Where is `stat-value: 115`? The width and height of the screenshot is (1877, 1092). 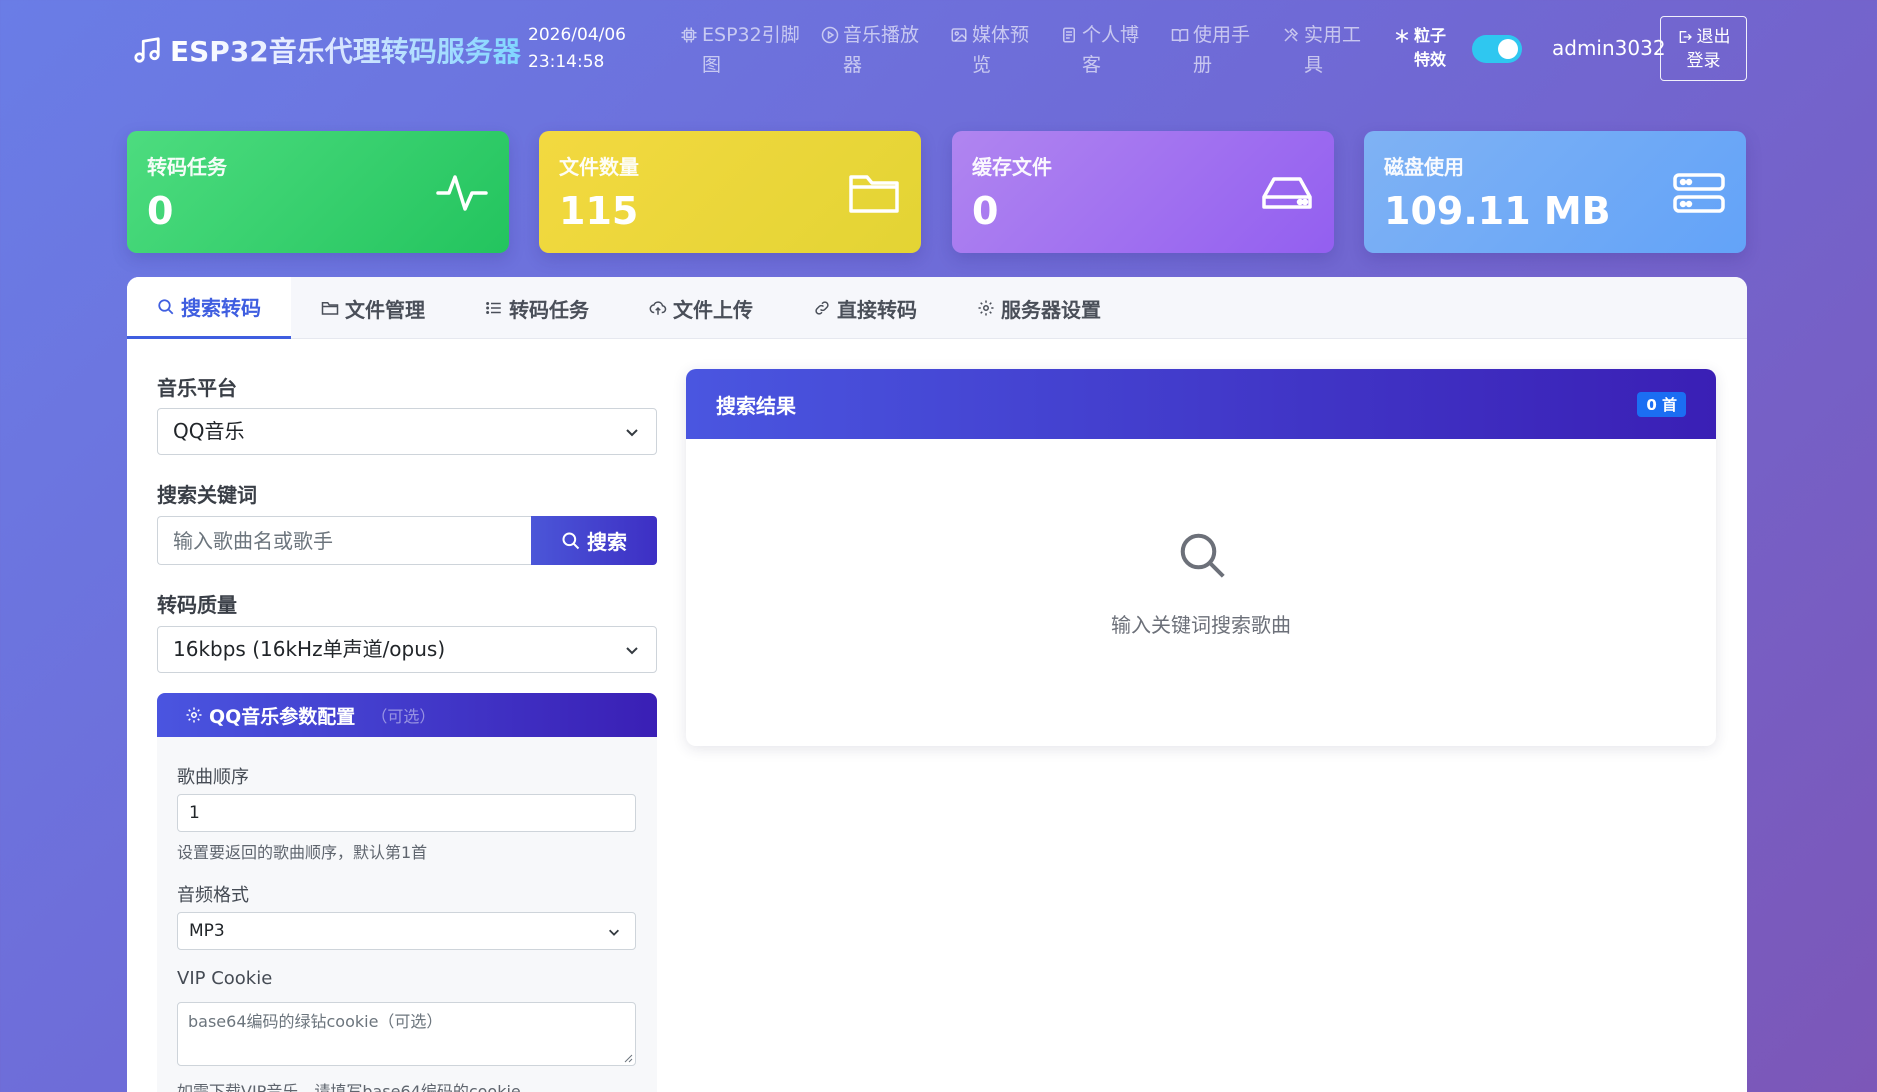 stat-value: 115 is located at coordinates (599, 211).